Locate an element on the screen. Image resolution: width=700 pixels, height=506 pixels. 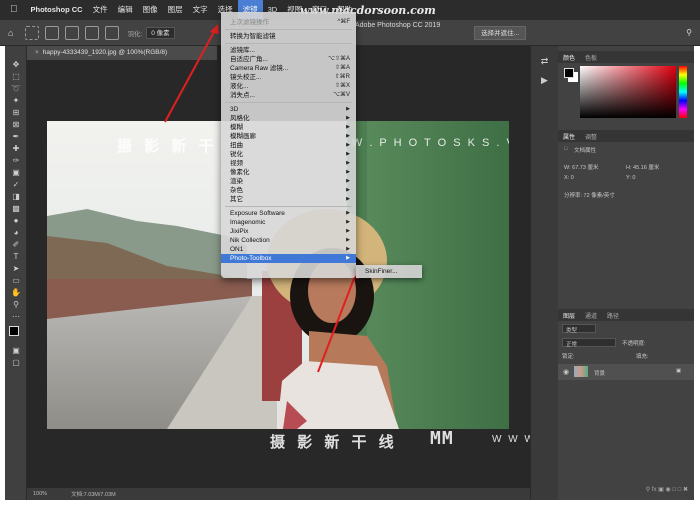
filter-menu-item: 杂色 ▶ is located at coordinates (288, 190).